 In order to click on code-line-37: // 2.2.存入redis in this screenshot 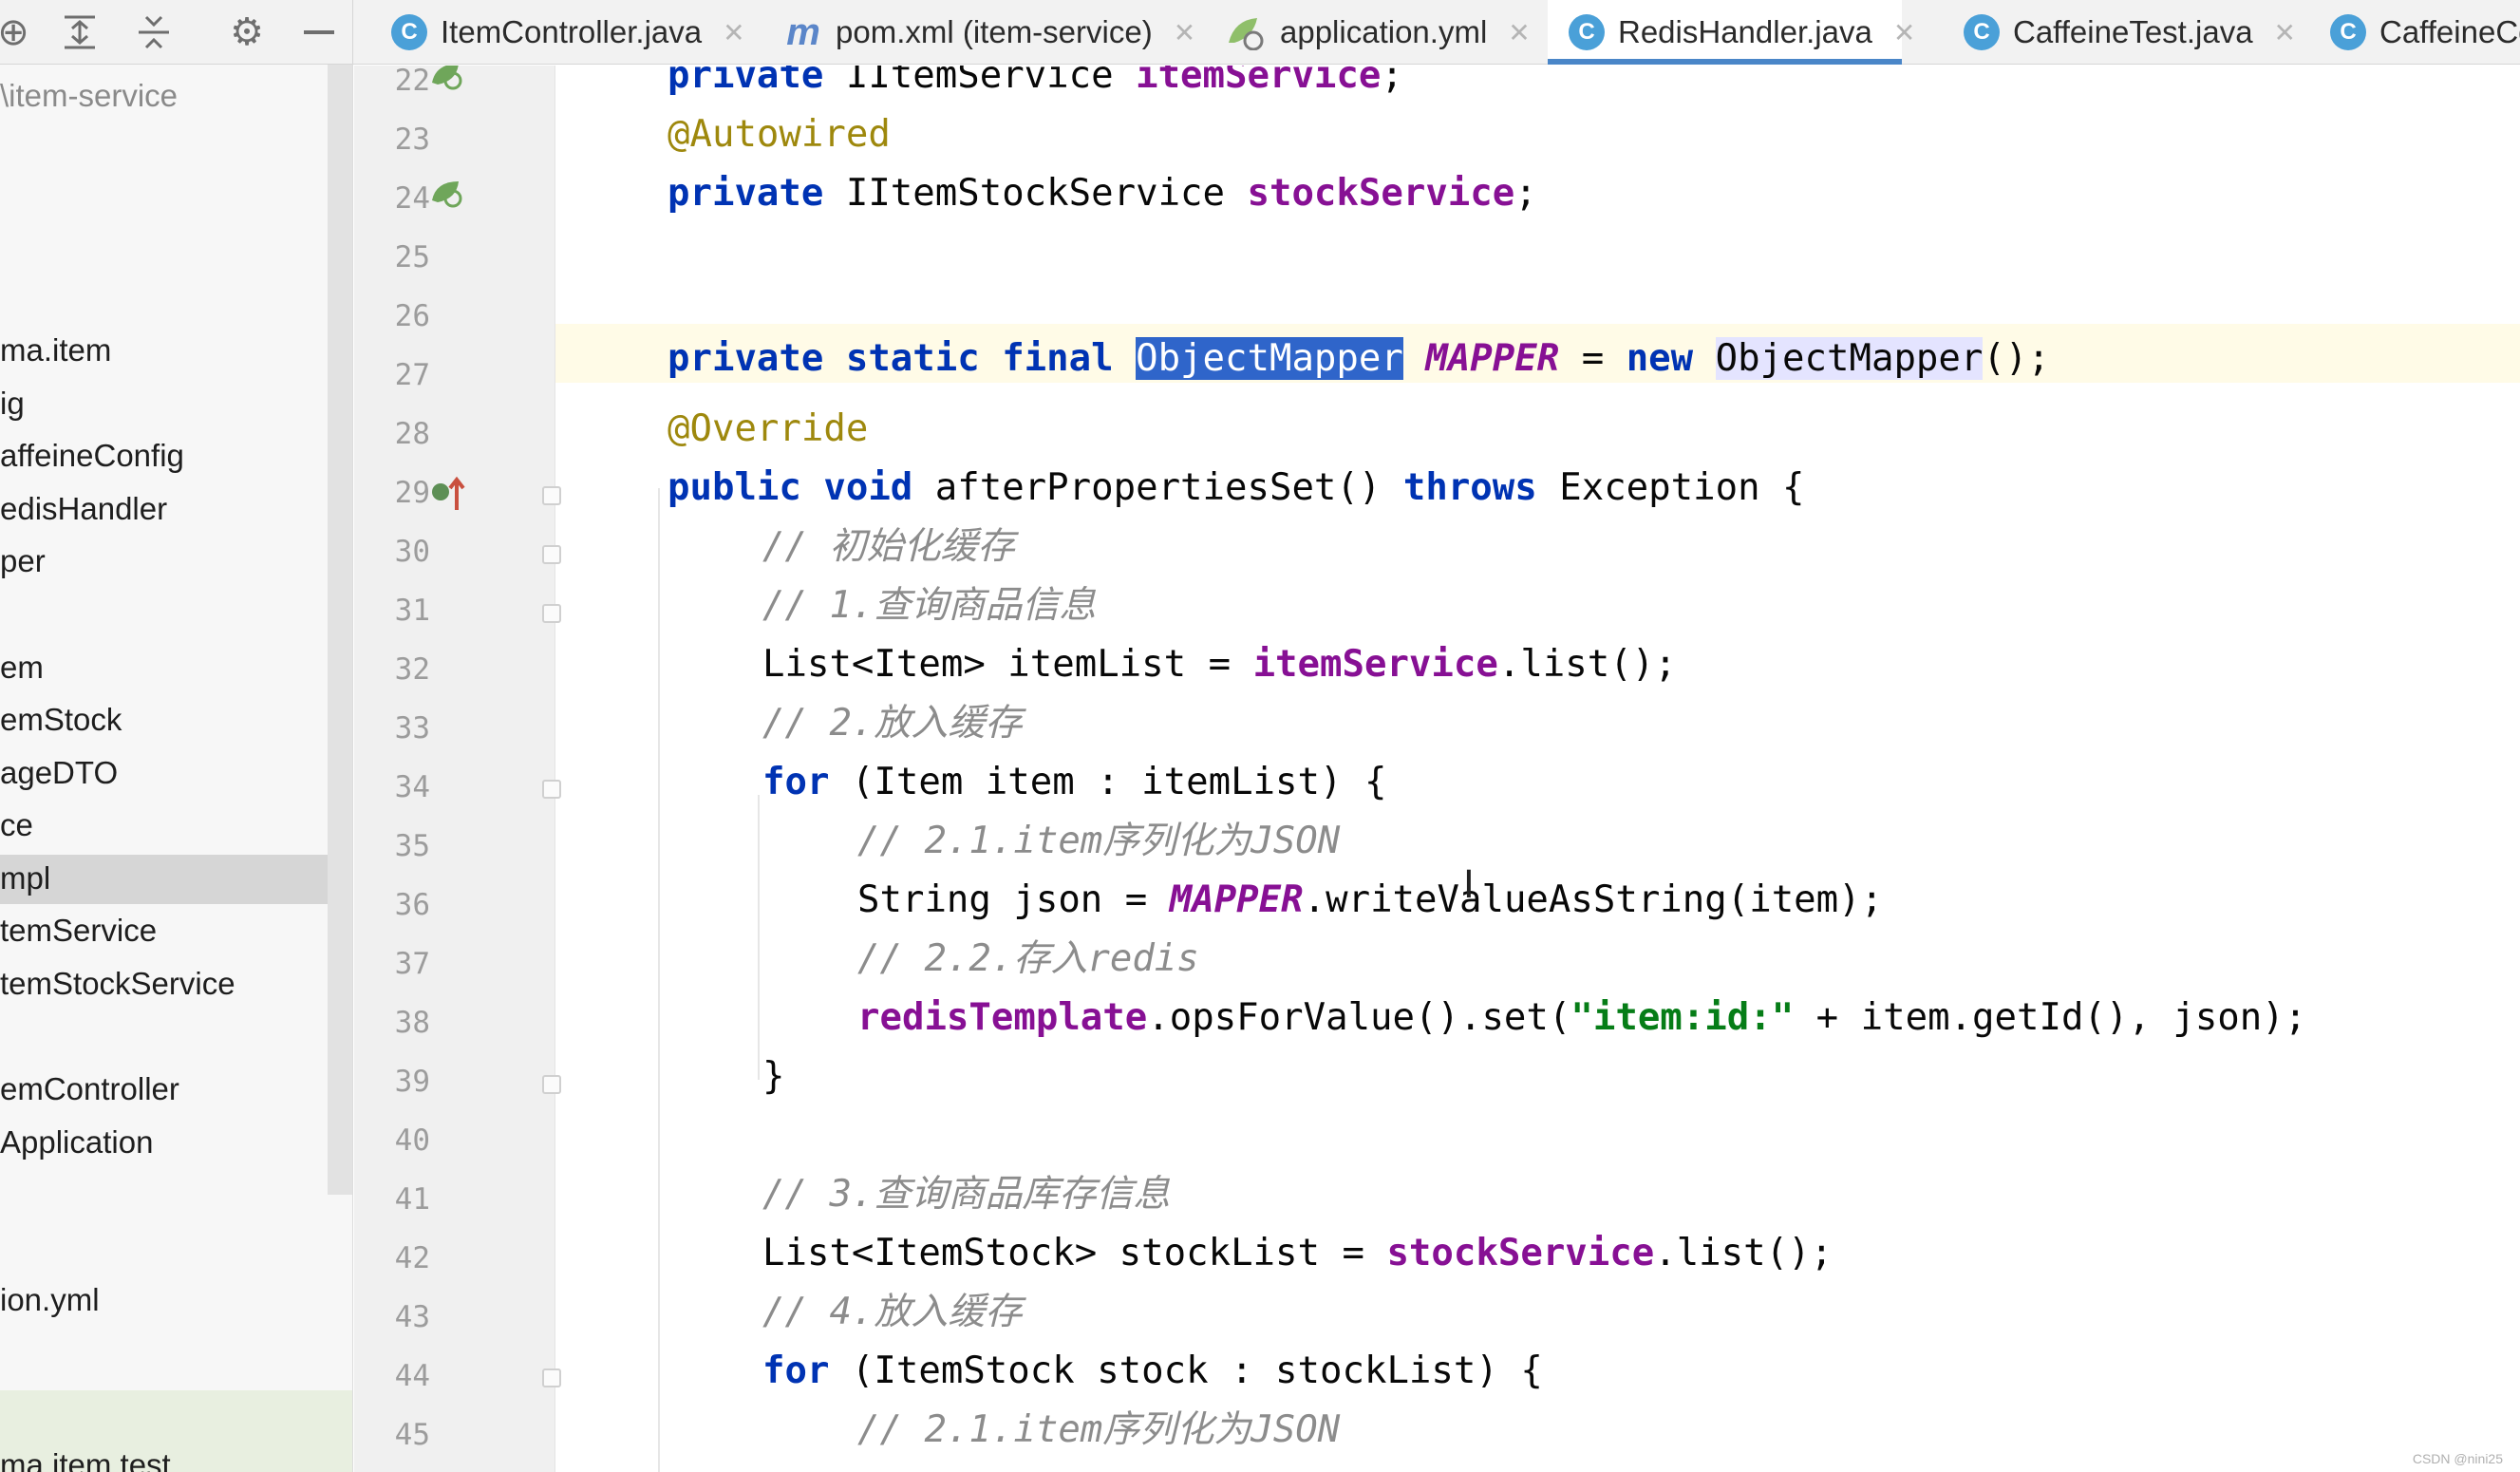, I will do `click(1028, 959)`.